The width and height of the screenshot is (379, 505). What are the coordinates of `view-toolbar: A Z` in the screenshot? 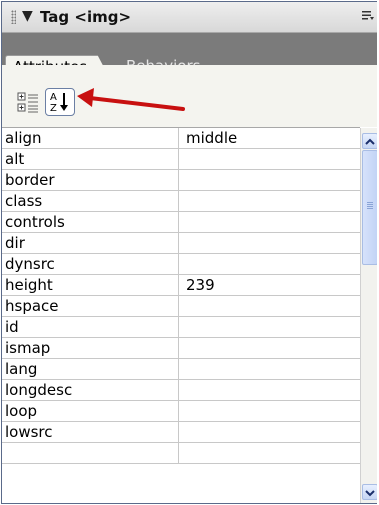 It's located at (189, 96).